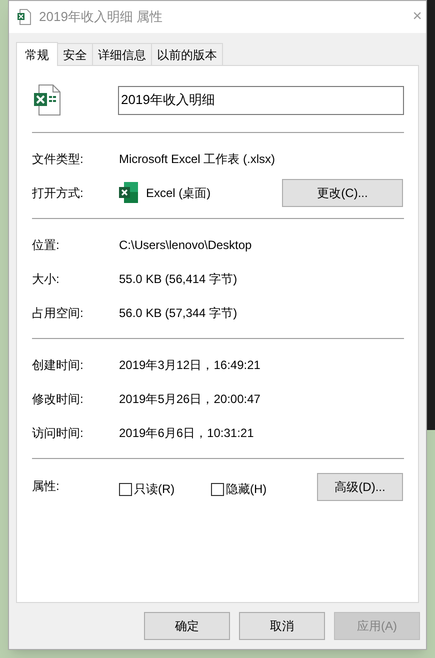  I want to click on field-value: 55.0 KB (56,414 字节), so click(178, 279).